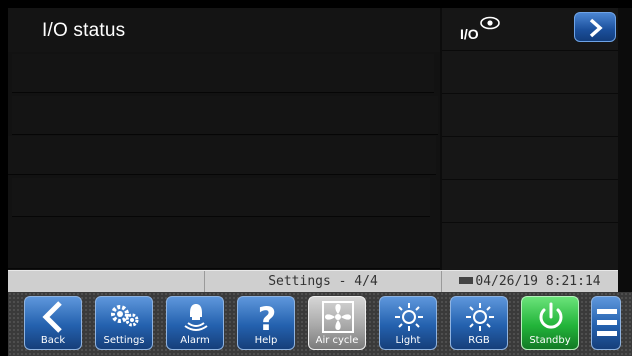  What do you see at coordinates (466, 280) in the screenshot?
I see `usb-icon` at bounding box center [466, 280].